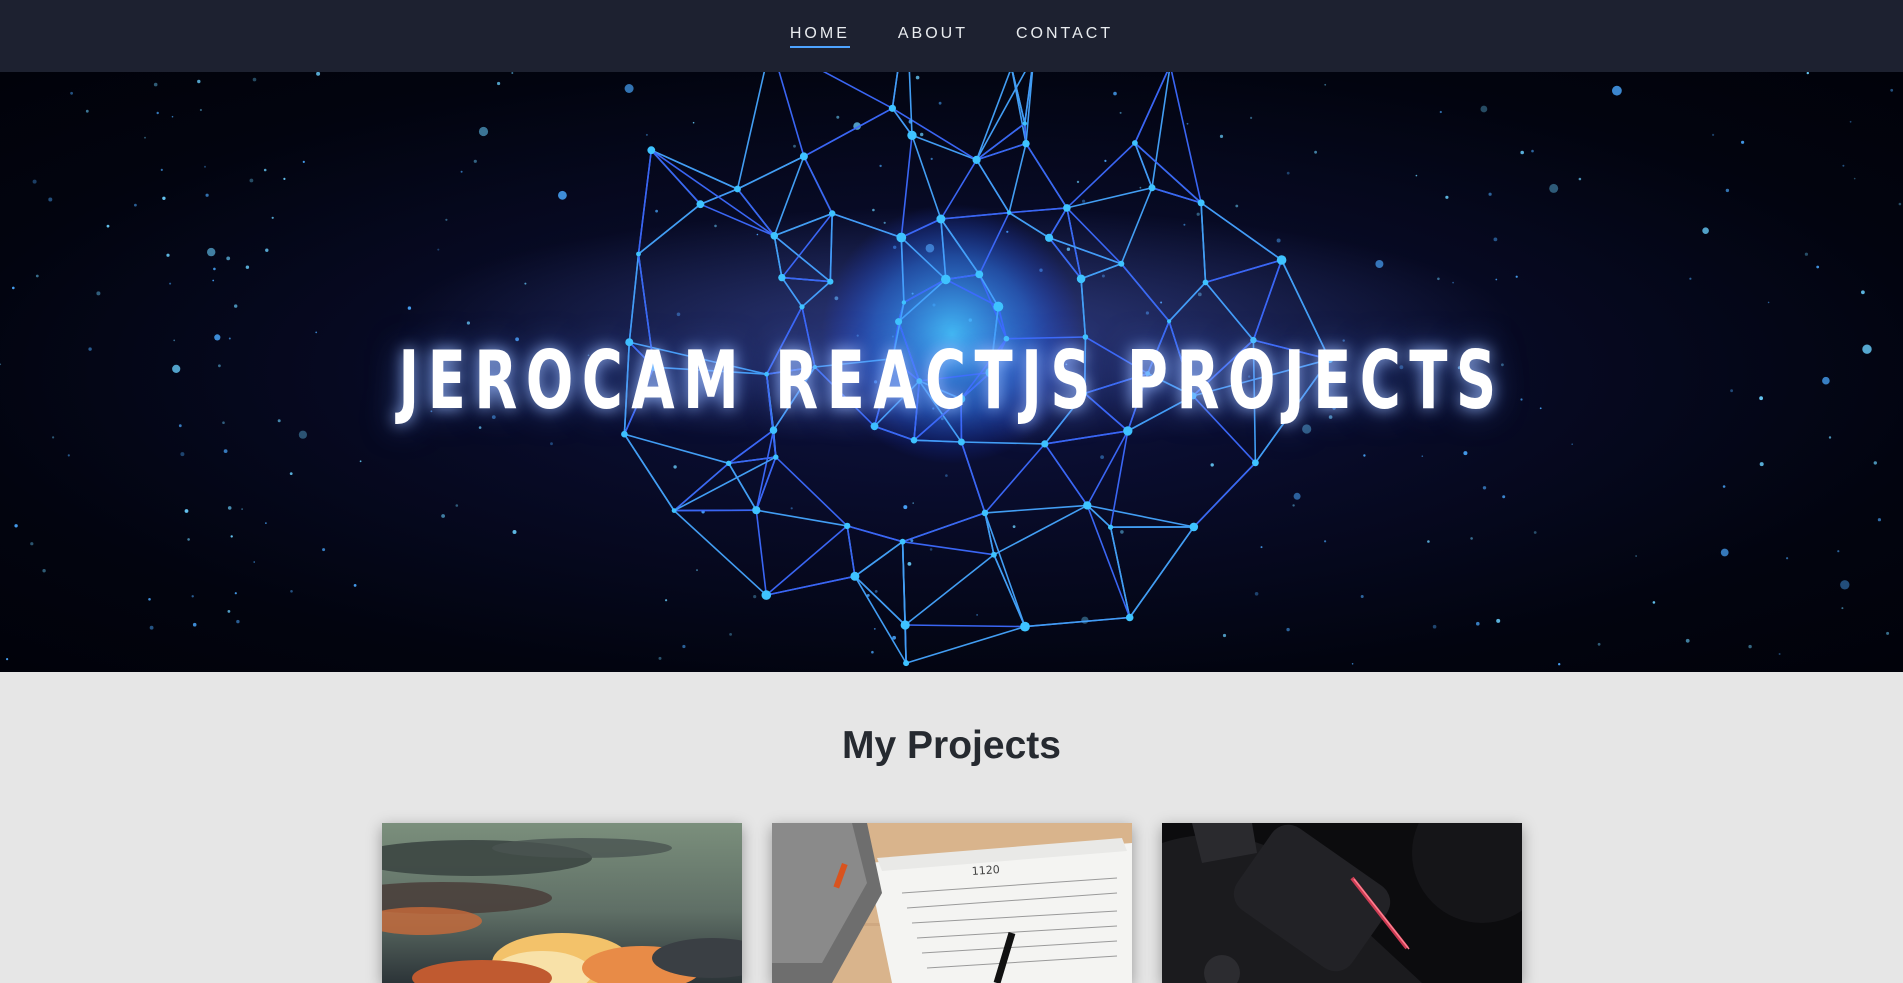  I want to click on top-navbar: HOME ABOUT CONTACT, so click(951, 36).